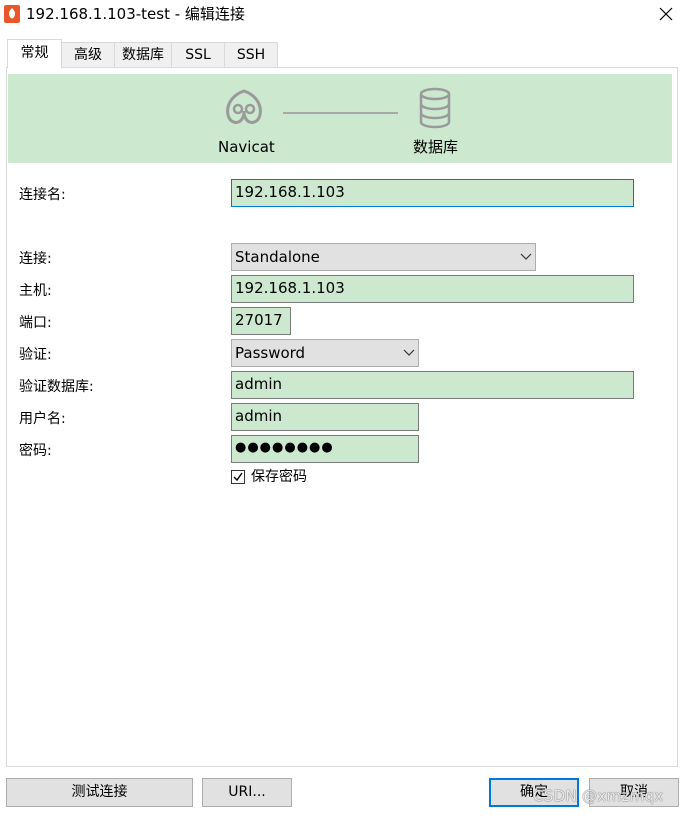 The height and width of the screenshot is (817, 689). What do you see at coordinates (436, 147) in the screenshot?
I see `banner-database-label: 数据库` at bounding box center [436, 147].